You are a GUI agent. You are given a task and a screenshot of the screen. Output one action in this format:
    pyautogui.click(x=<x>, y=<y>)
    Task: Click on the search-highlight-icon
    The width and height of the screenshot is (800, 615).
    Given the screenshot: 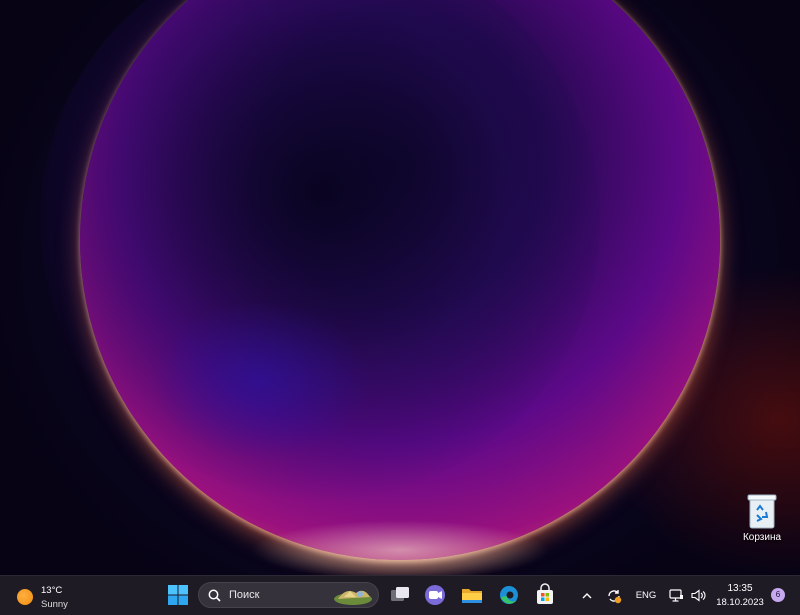 What is the action you would take?
    pyautogui.click(x=353, y=598)
    